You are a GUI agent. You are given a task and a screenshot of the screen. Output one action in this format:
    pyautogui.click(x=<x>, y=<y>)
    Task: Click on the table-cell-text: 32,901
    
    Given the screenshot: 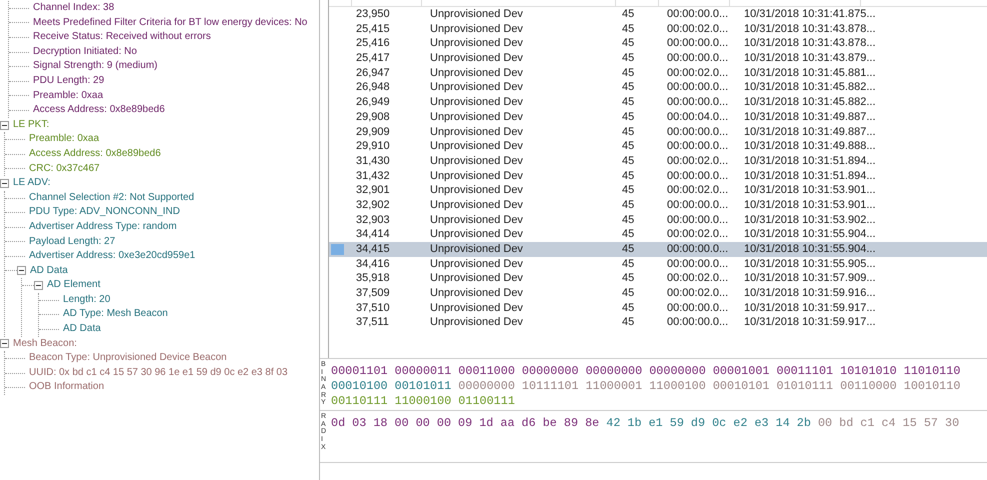 What is the action you would take?
    pyautogui.click(x=373, y=190)
    